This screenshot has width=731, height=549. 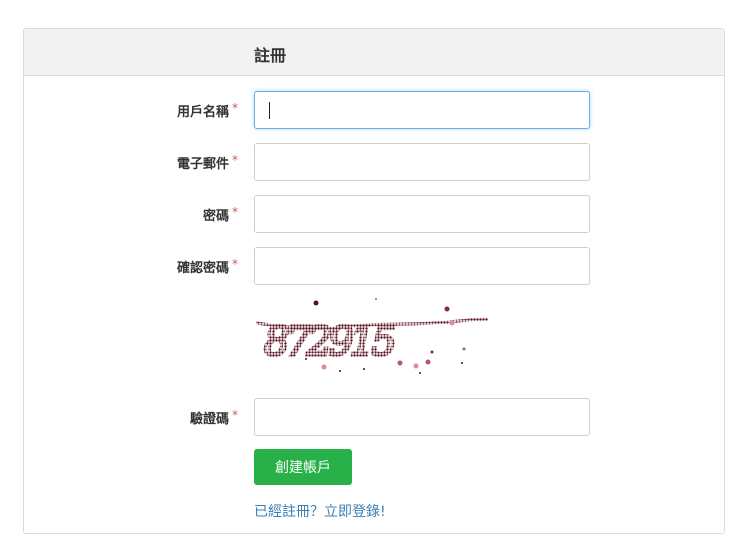 I want to click on confirm-password-field, so click(x=422, y=266).